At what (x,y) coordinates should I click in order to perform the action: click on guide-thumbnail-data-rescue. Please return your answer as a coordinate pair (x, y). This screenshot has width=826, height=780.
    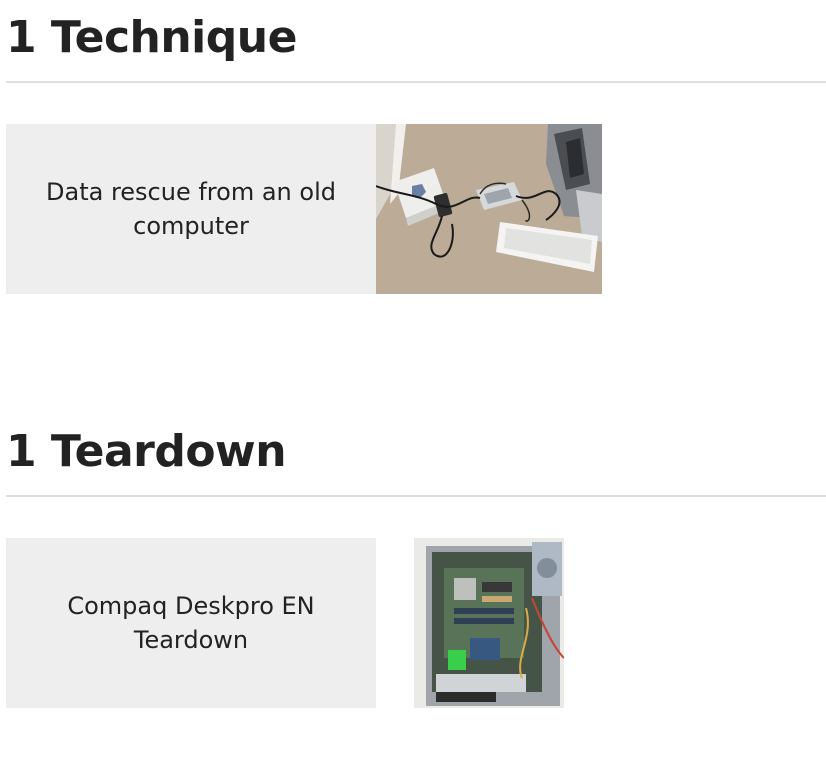
    Looking at the image, I should click on (489, 209).